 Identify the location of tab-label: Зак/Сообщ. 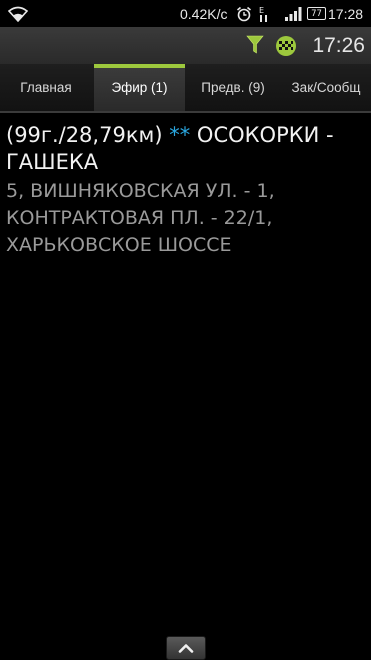
(326, 87).